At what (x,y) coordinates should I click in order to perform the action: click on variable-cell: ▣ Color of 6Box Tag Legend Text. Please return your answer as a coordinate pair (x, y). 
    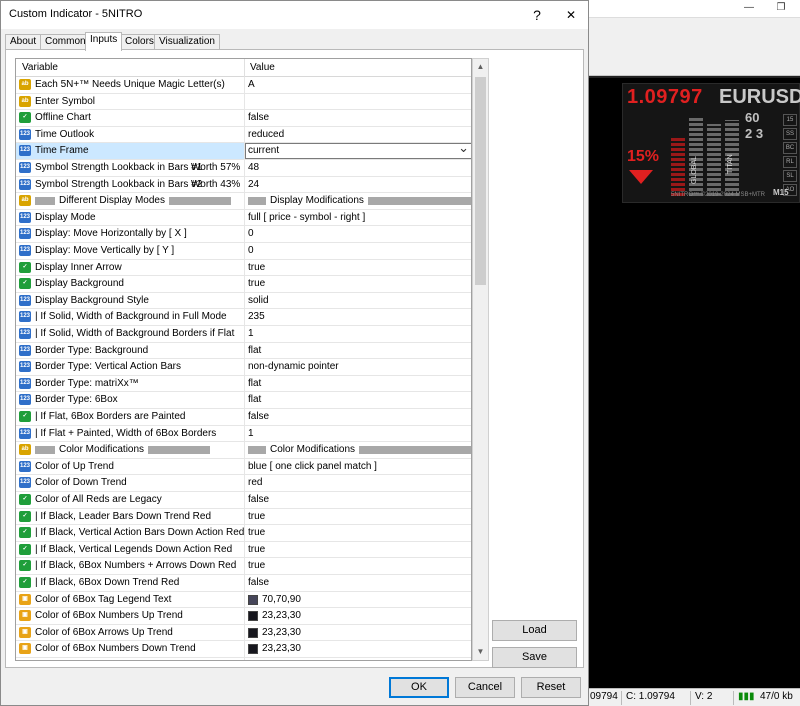
    Looking at the image, I should click on (130, 600).